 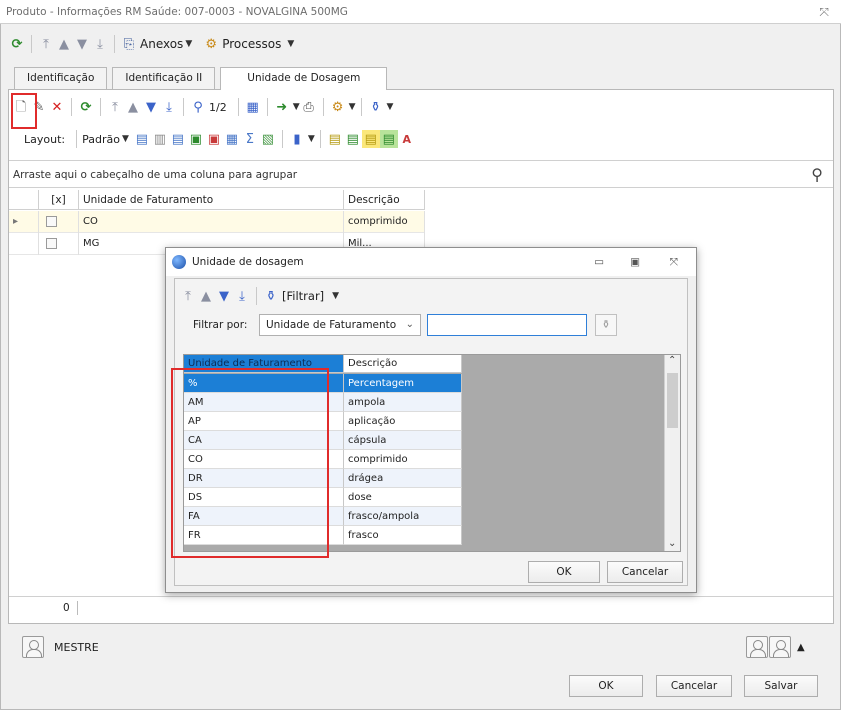 I want to click on list-cell-desc: comprimido, so click(x=403, y=459).